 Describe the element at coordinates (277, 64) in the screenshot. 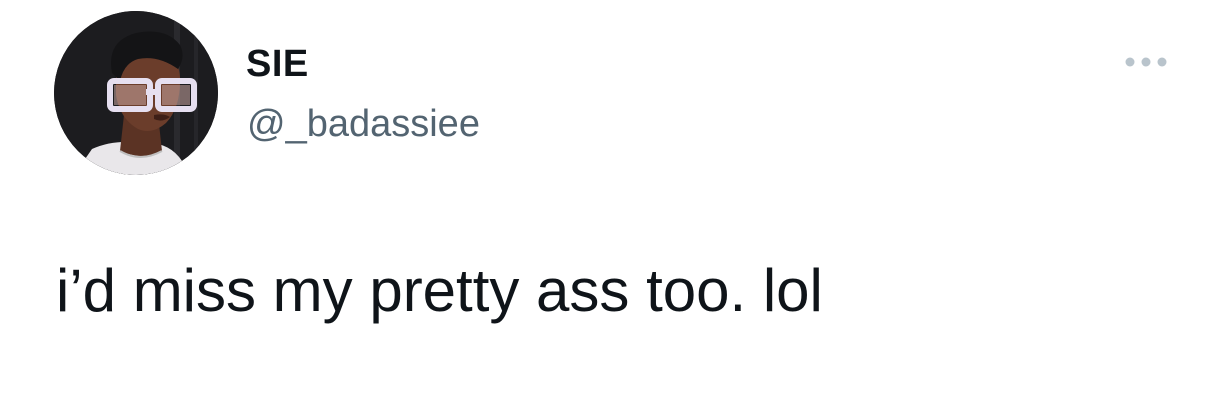

I see `display-name: SIE` at that location.